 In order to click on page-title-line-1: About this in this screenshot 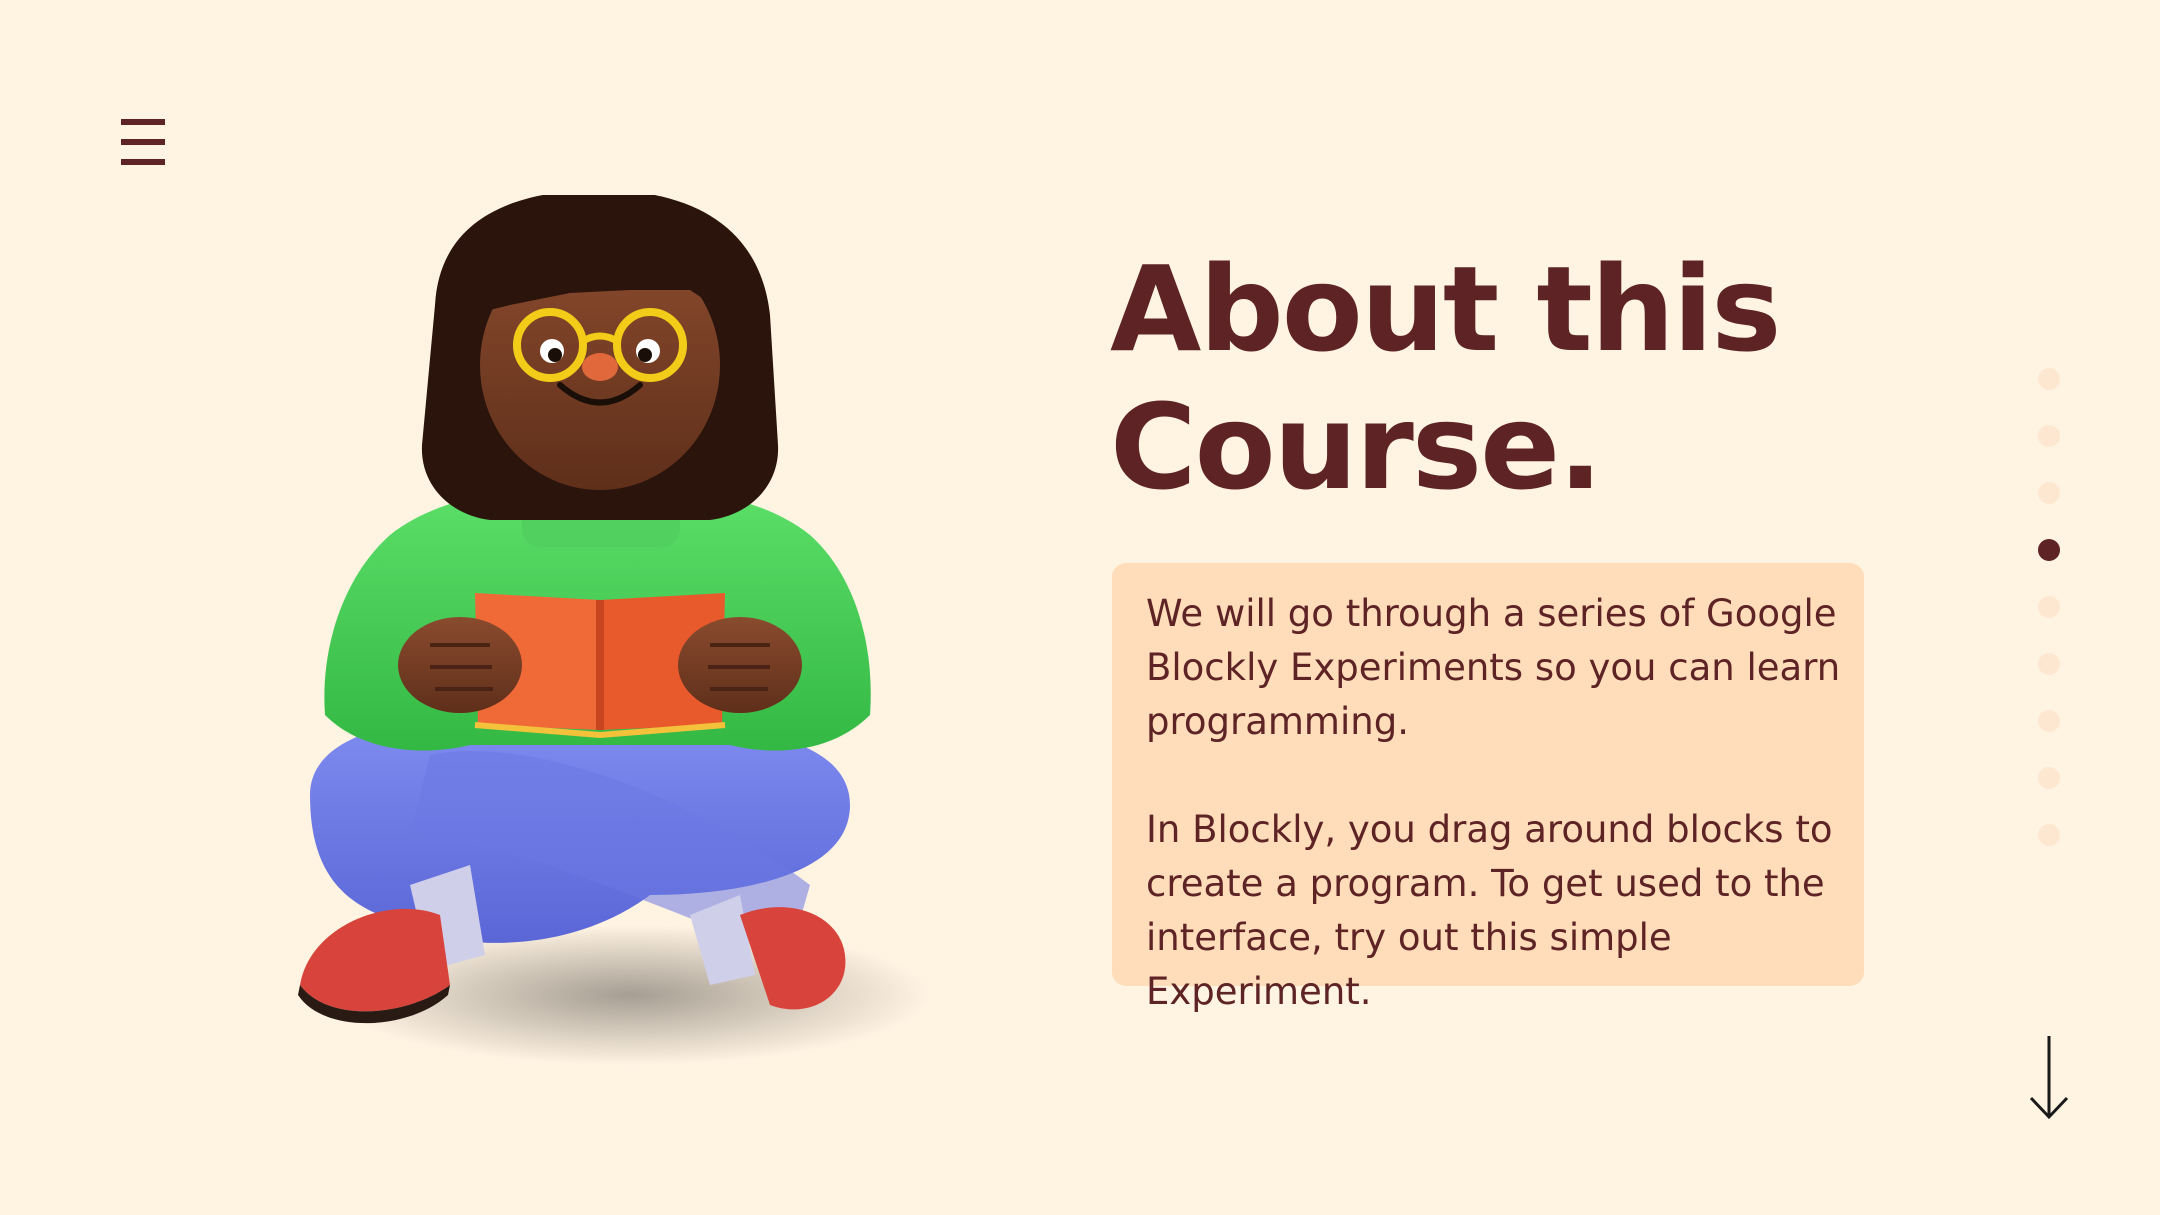, I will do `click(1445, 309)`.